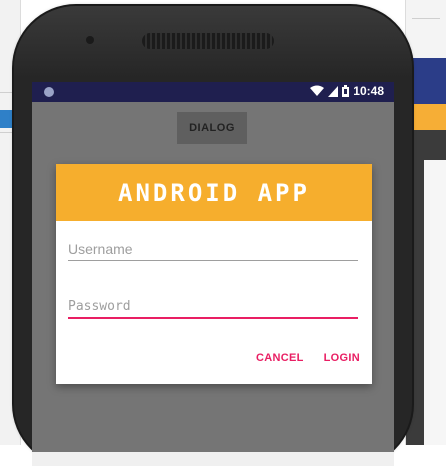 The width and height of the screenshot is (446, 466). I want to click on wifi-icon, so click(317, 90).